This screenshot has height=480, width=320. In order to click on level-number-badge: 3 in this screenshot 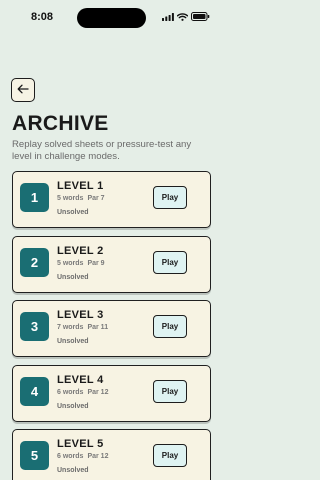, I will do `click(34, 326)`.